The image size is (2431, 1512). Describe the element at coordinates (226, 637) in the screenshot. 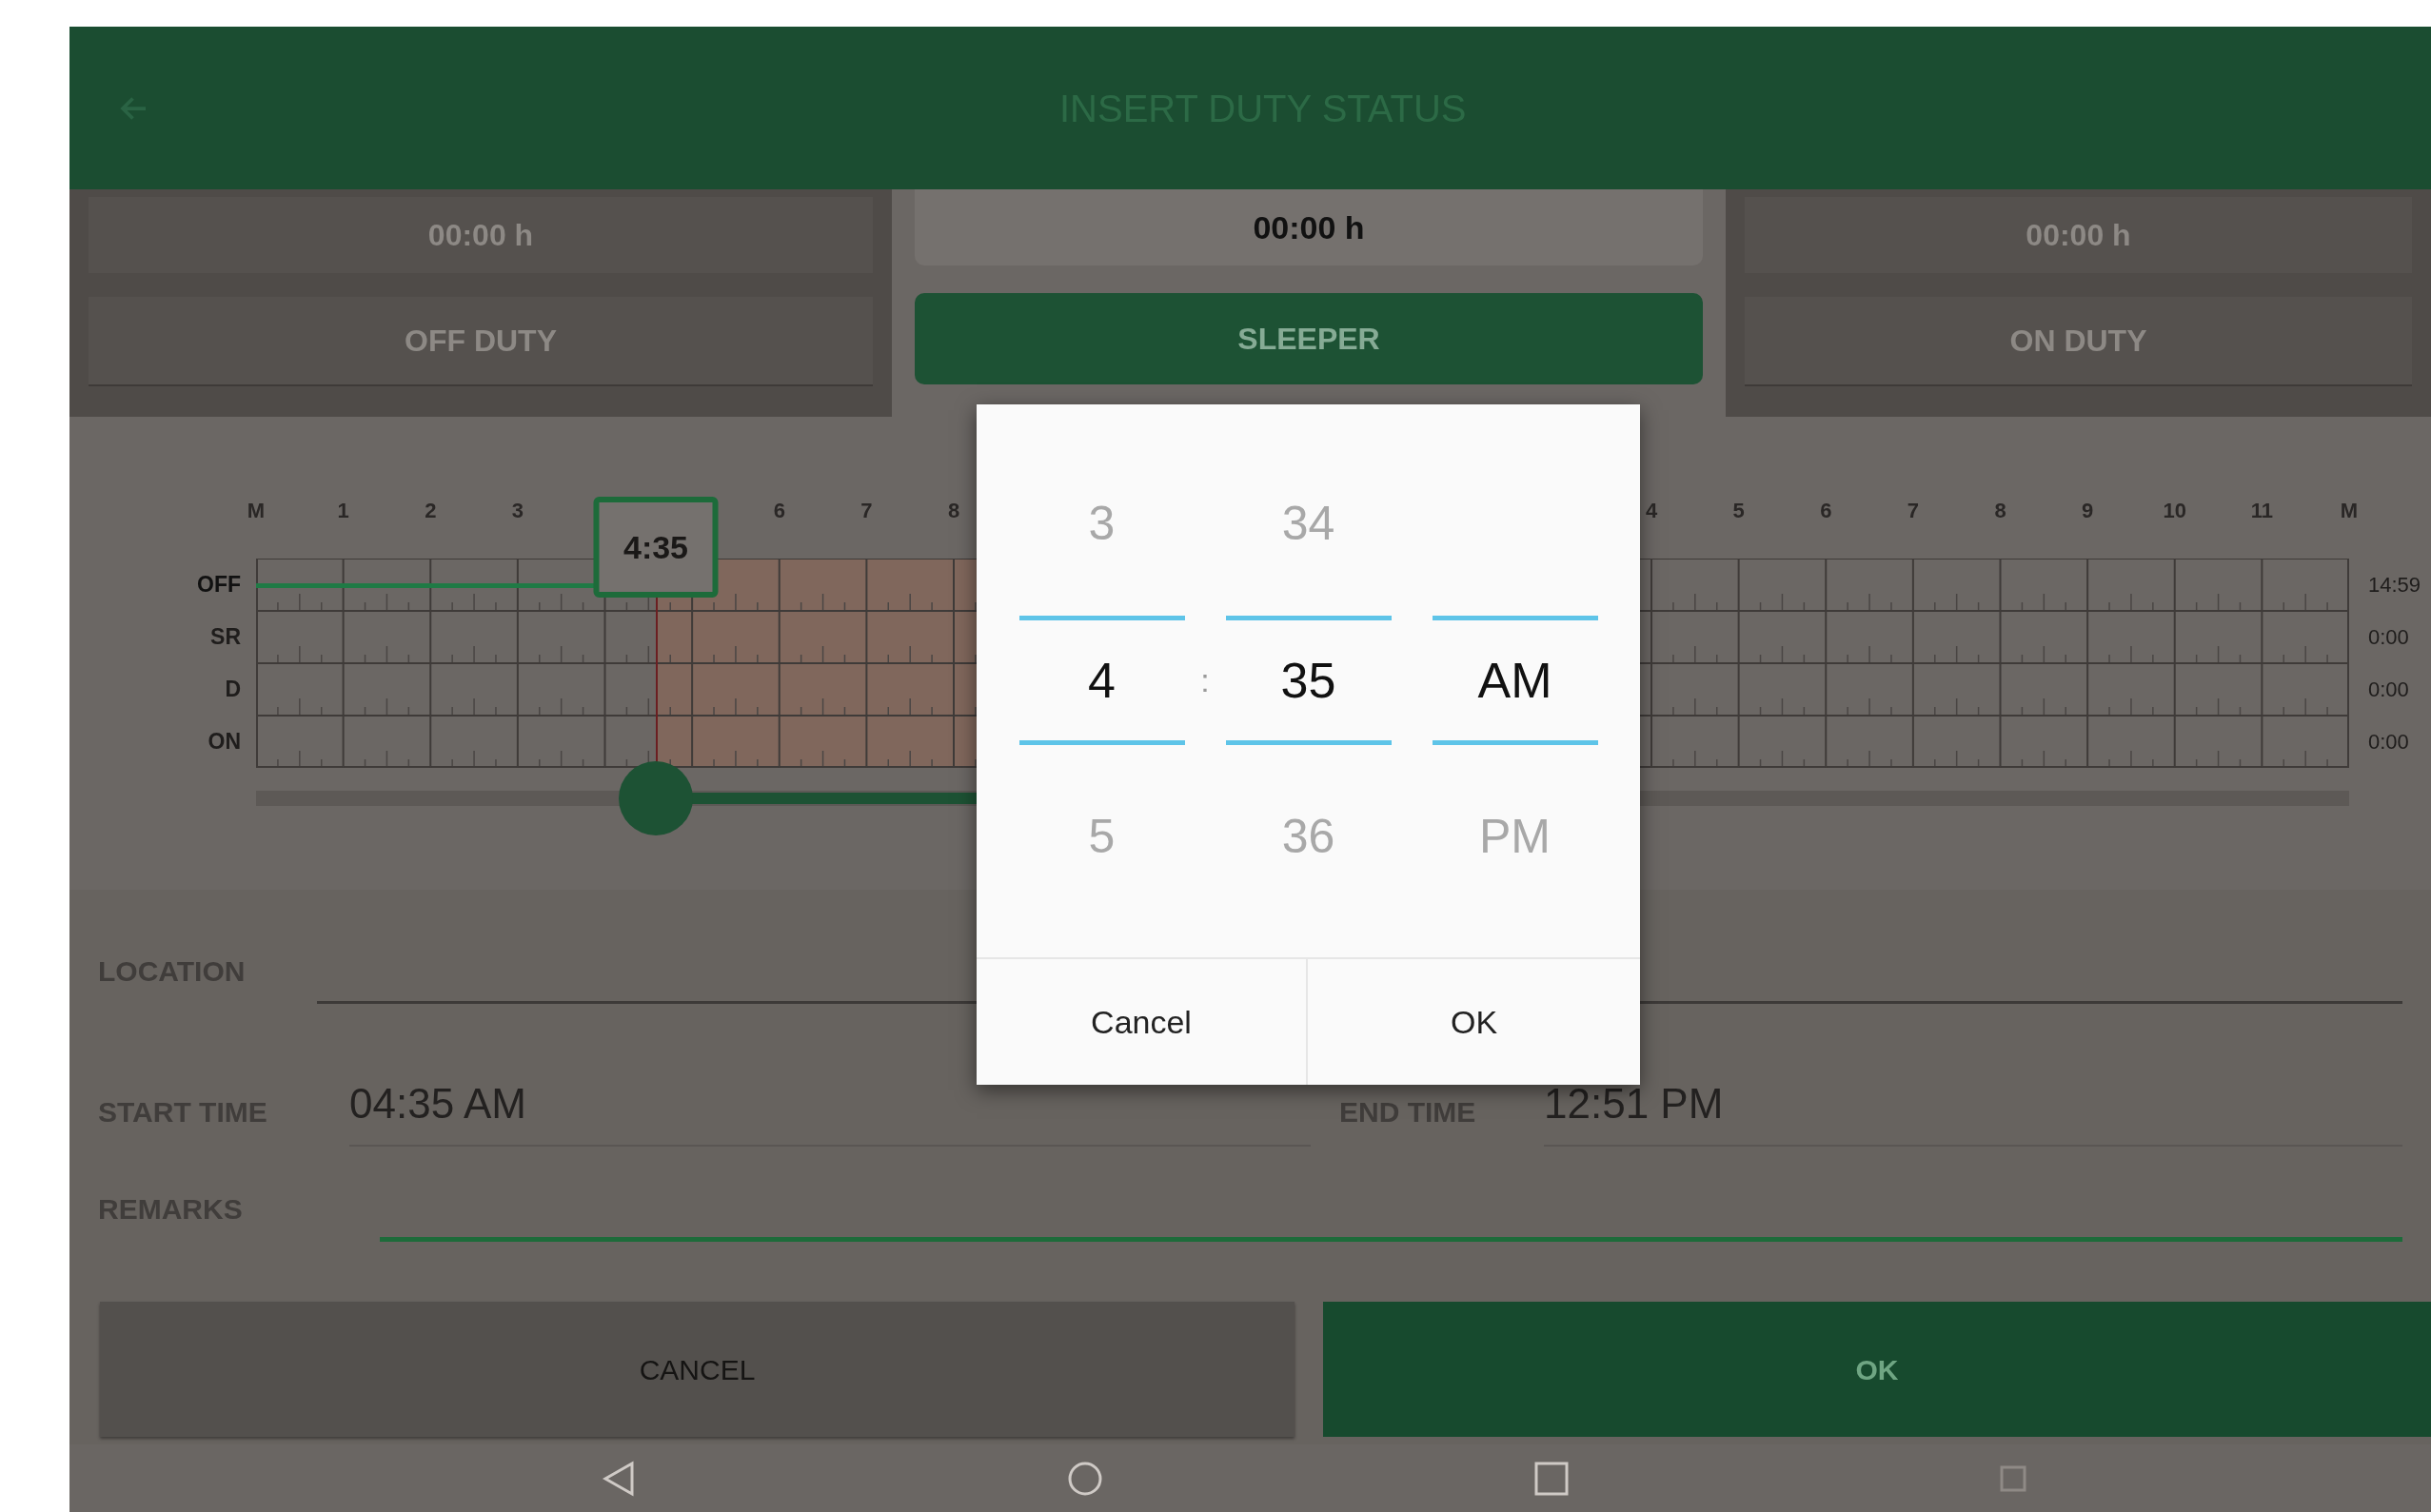

I see `row-label: SR` at that location.